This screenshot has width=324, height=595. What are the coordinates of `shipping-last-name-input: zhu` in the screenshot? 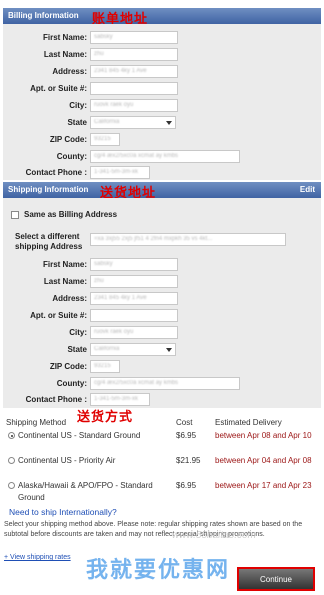 It's located at (134, 281).